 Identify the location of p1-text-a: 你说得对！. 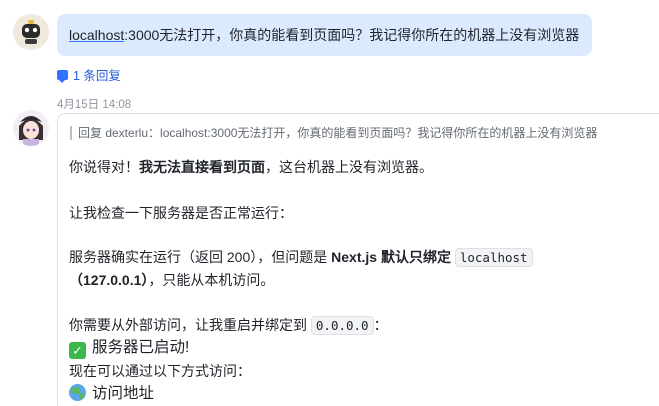
(104, 167).